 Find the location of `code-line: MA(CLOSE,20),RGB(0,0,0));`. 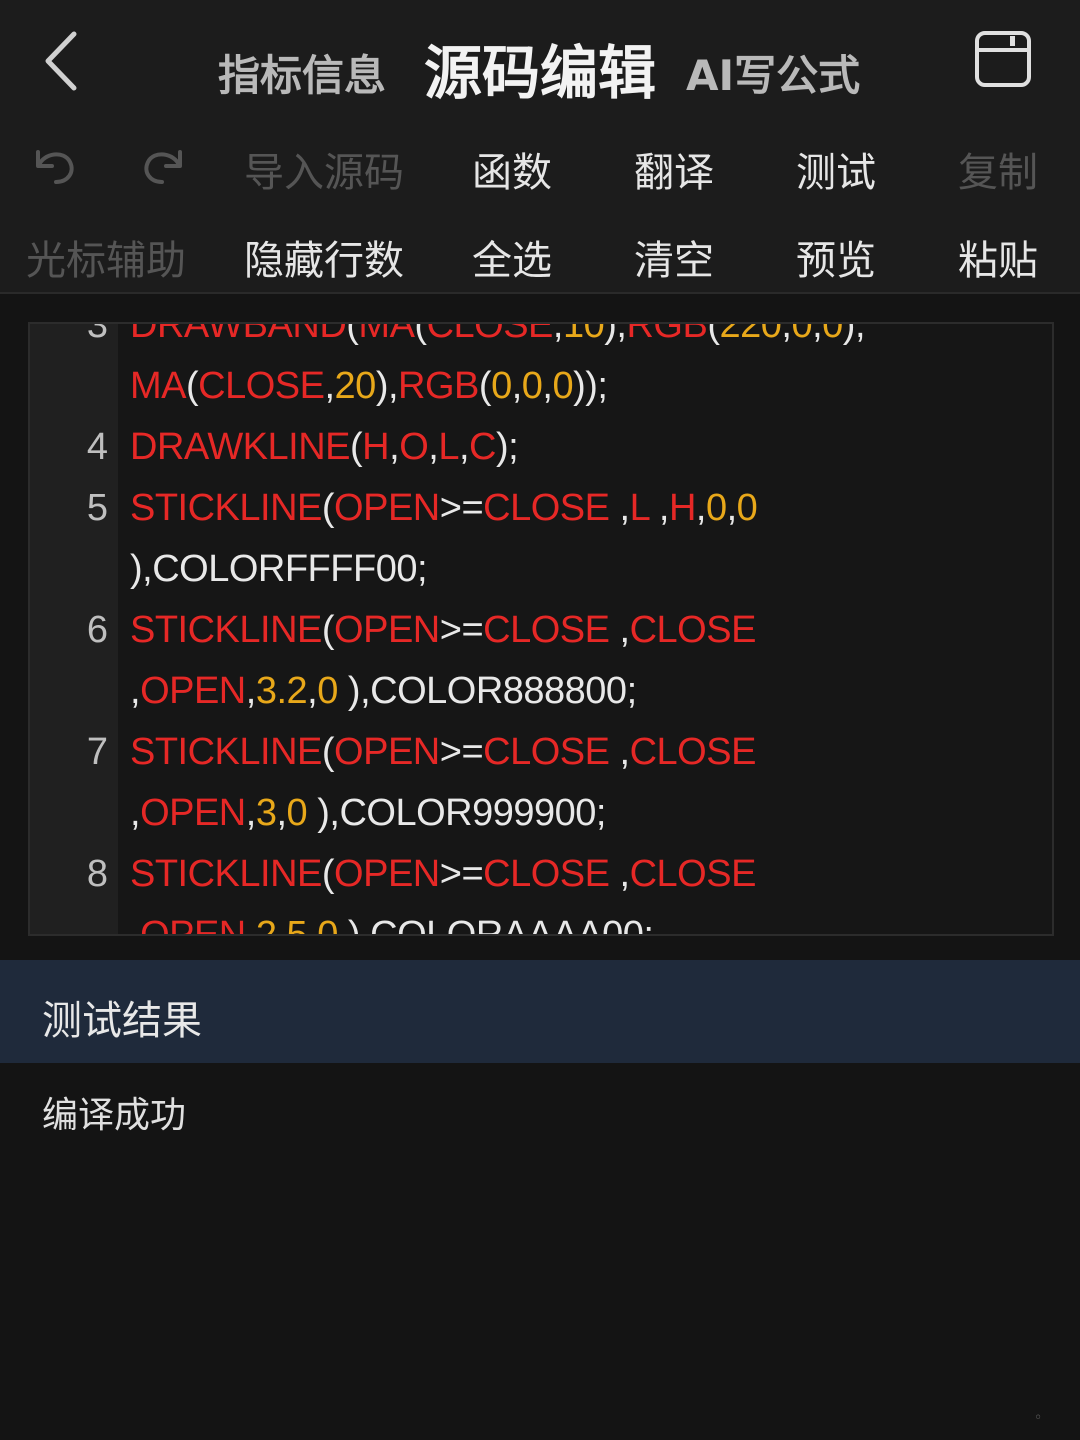

code-line: MA(CLOSE,20),RGB(0,0,0)); is located at coordinates (541, 387).